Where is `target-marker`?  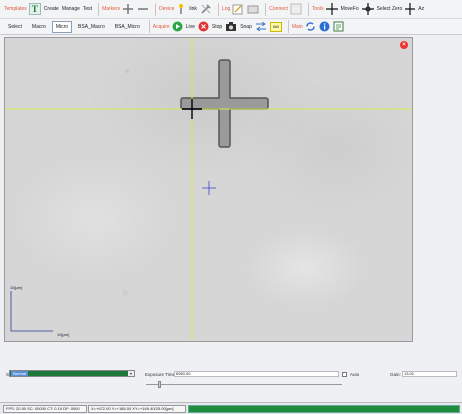 target-marker is located at coordinates (209, 188).